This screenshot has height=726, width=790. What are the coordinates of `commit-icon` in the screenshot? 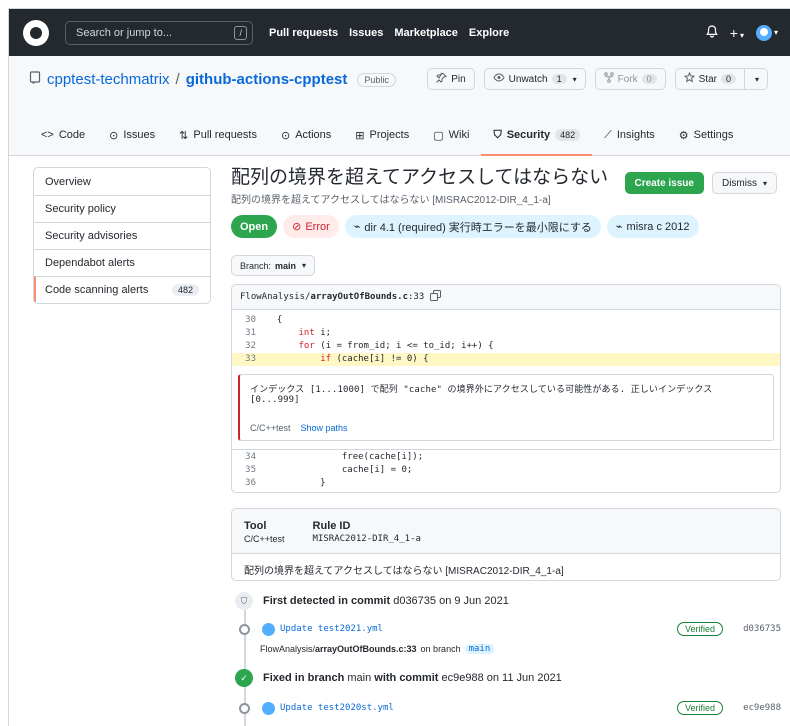 It's located at (244, 708).